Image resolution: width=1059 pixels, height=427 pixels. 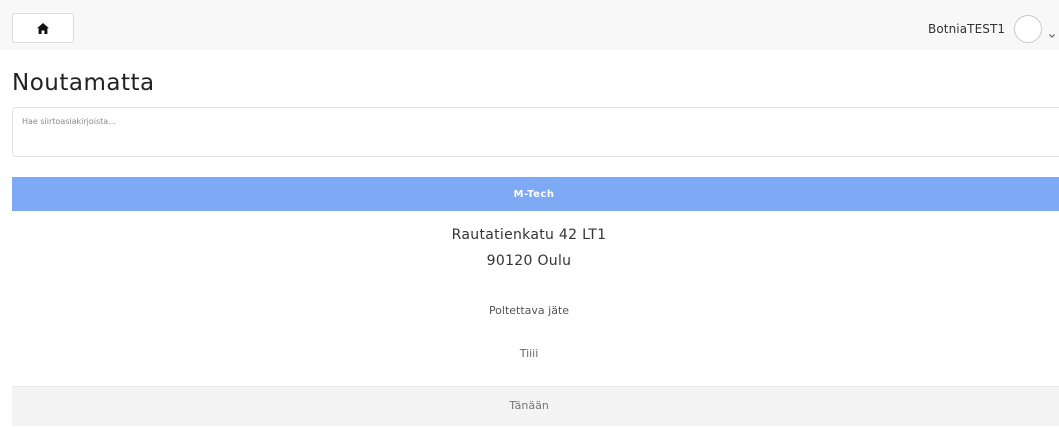 I want to click on shipment-note: Tiiii, so click(x=529, y=353).